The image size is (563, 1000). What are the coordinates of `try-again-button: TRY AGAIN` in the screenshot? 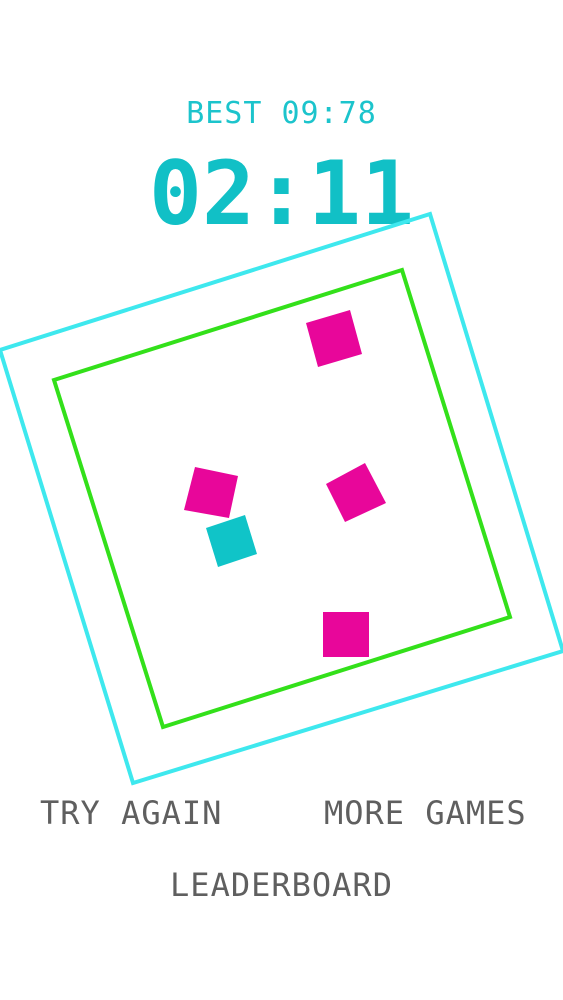 It's located at (131, 813).